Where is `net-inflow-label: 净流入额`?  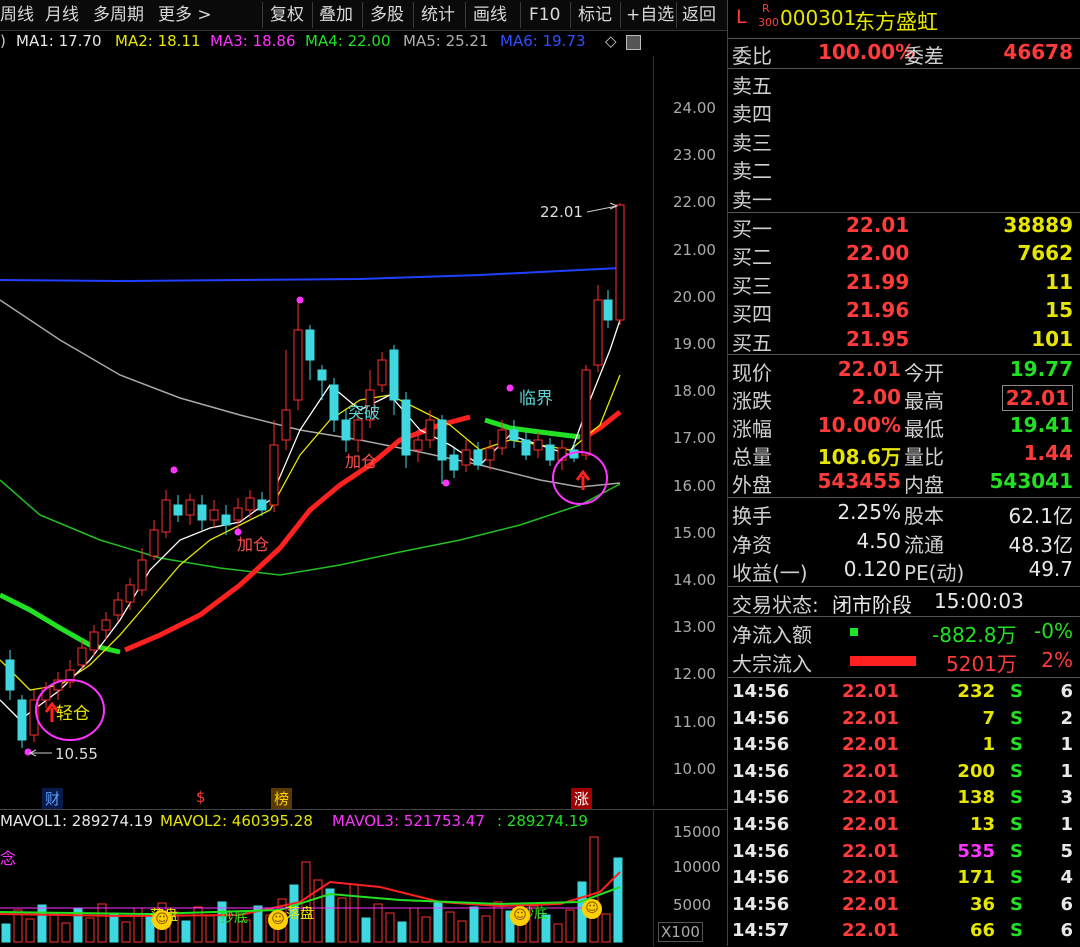 net-inflow-label: 净流入额 is located at coordinates (772, 635).